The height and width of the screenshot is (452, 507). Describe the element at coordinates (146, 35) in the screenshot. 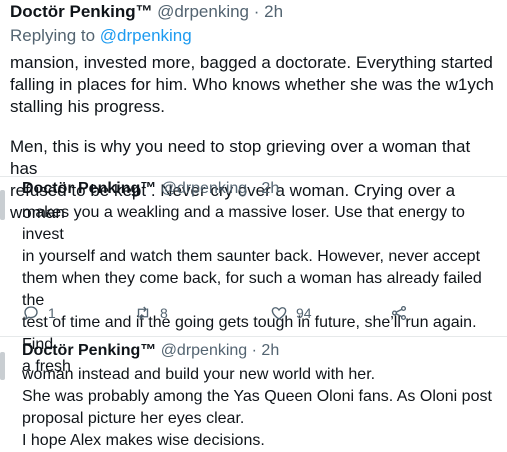

I see `replying-to-handle: @drpenking` at that location.